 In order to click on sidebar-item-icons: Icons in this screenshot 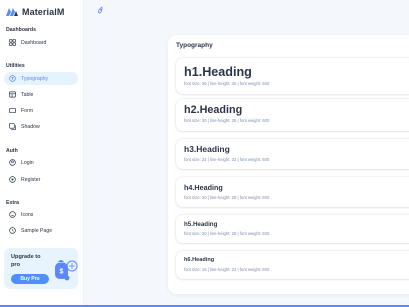, I will do `click(41, 214)`.